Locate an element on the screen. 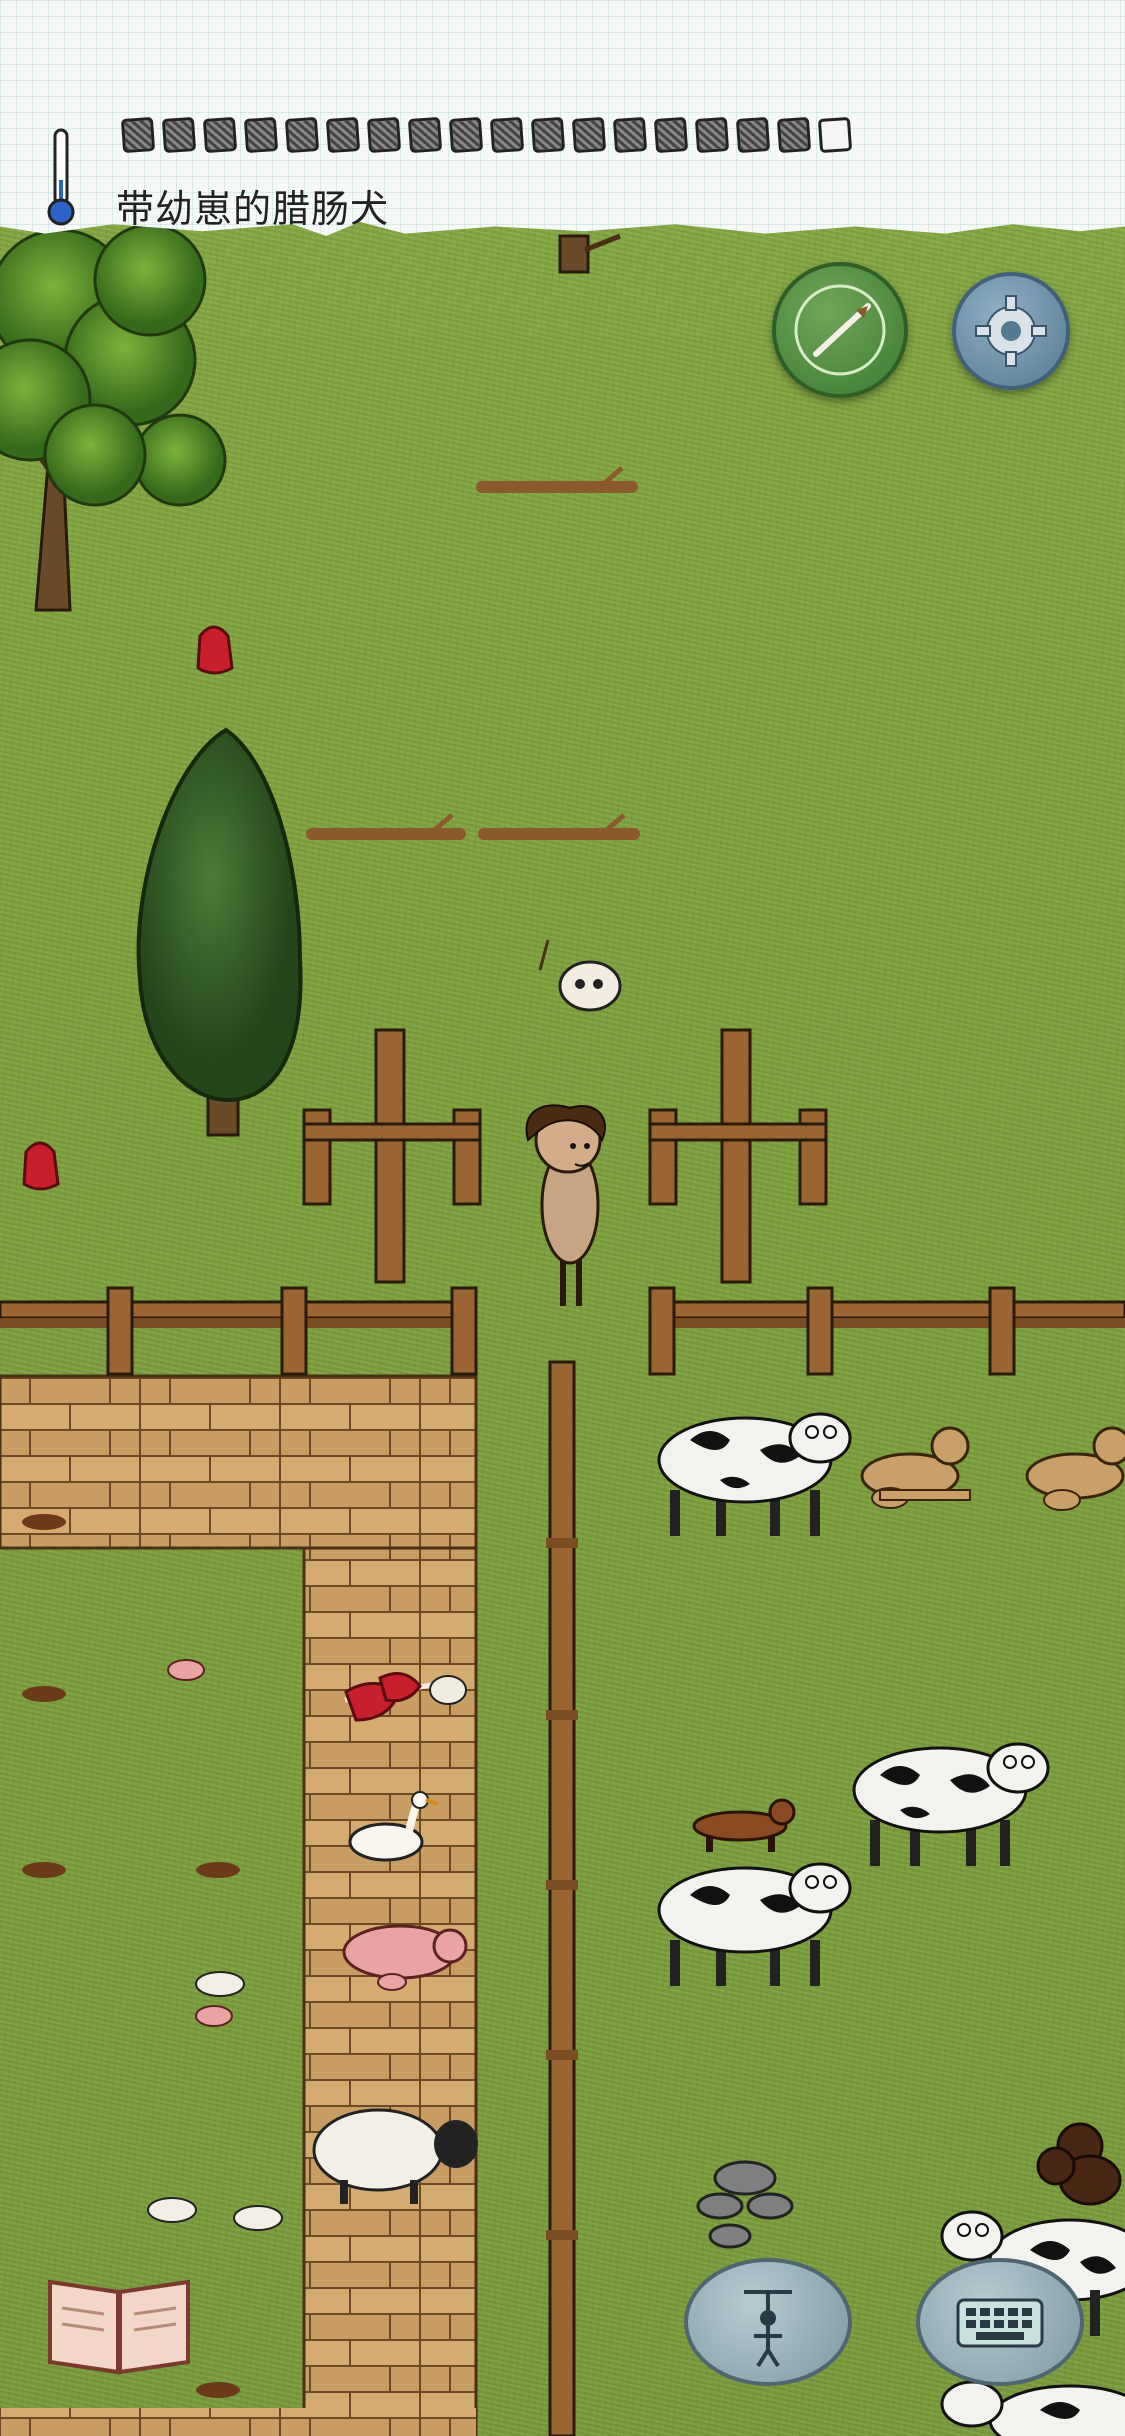  cypress-tree is located at coordinates (219, 932).